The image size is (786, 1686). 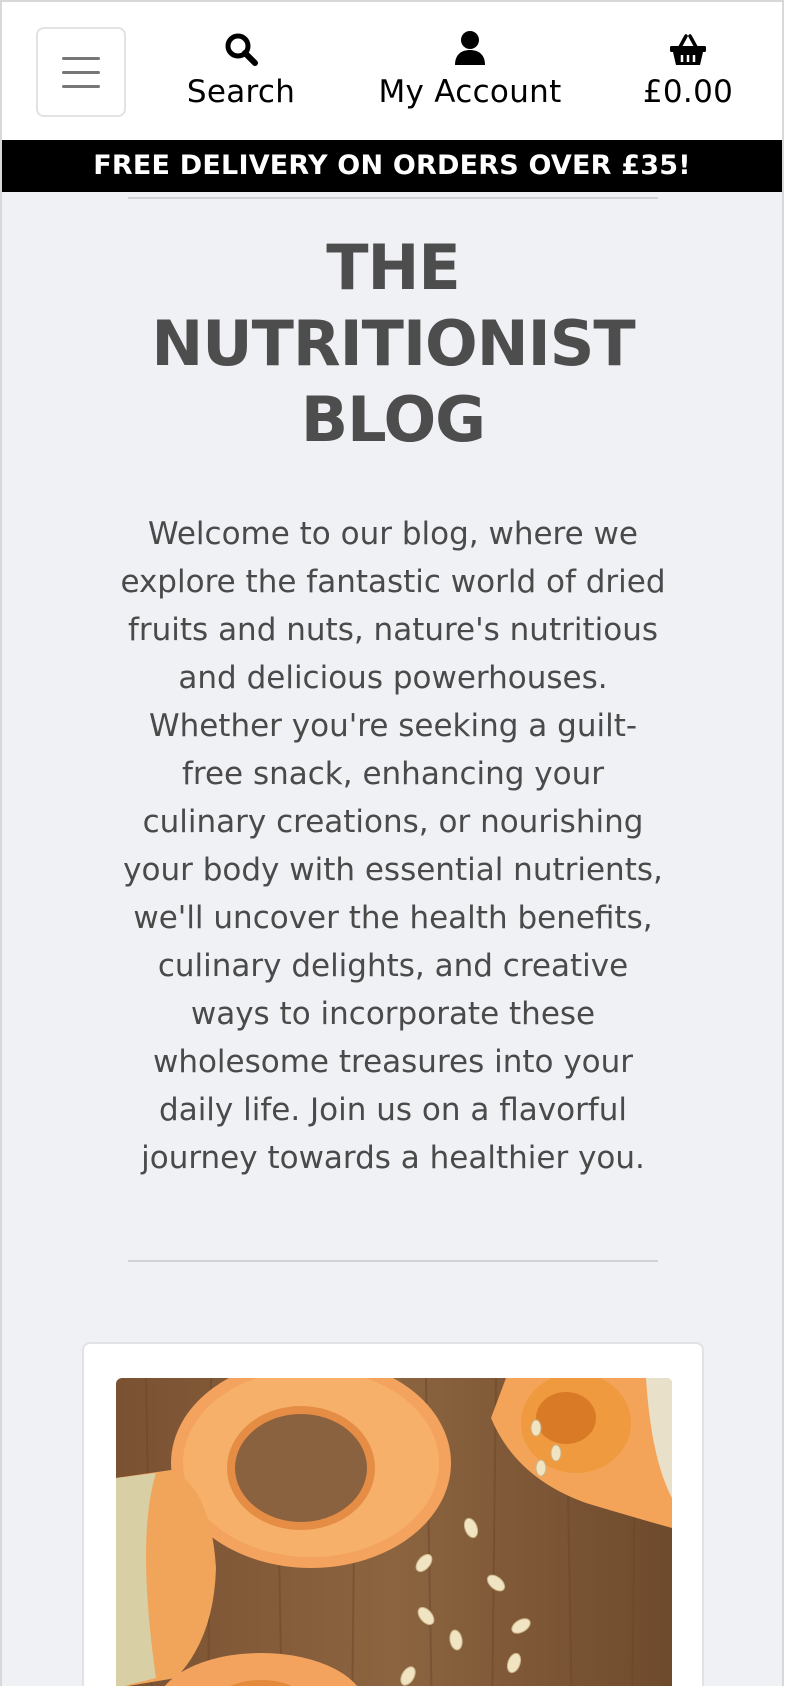 What do you see at coordinates (688, 47) in the screenshot?
I see `basket-icon` at bounding box center [688, 47].